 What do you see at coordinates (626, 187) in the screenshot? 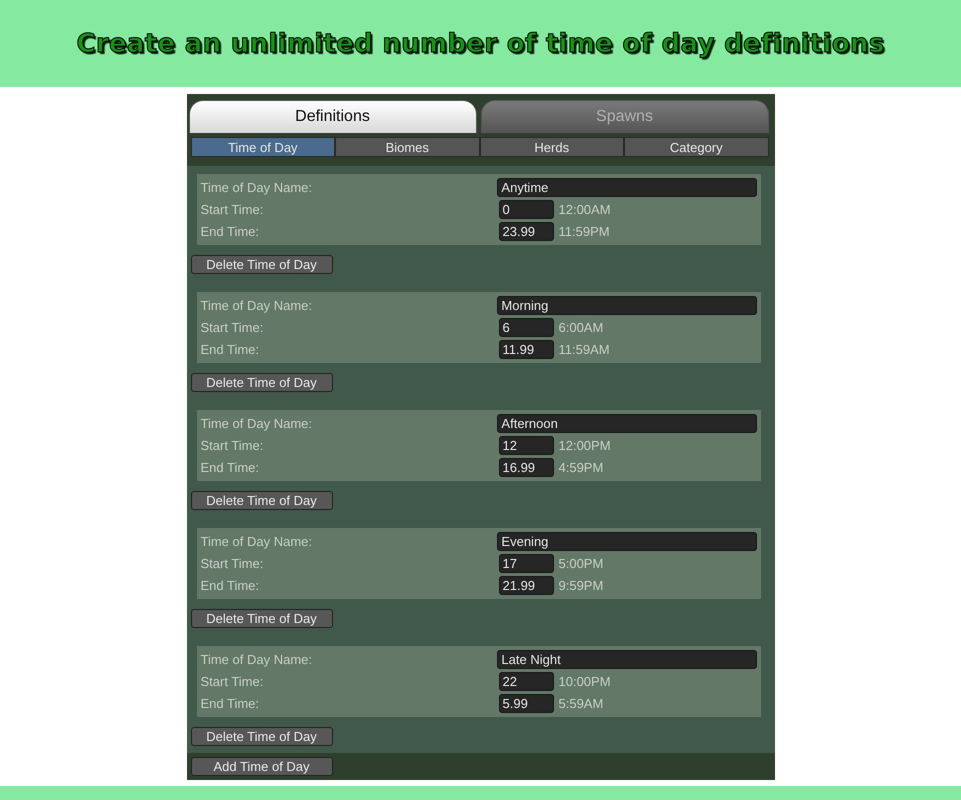
I see `name-field: Anytime` at bounding box center [626, 187].